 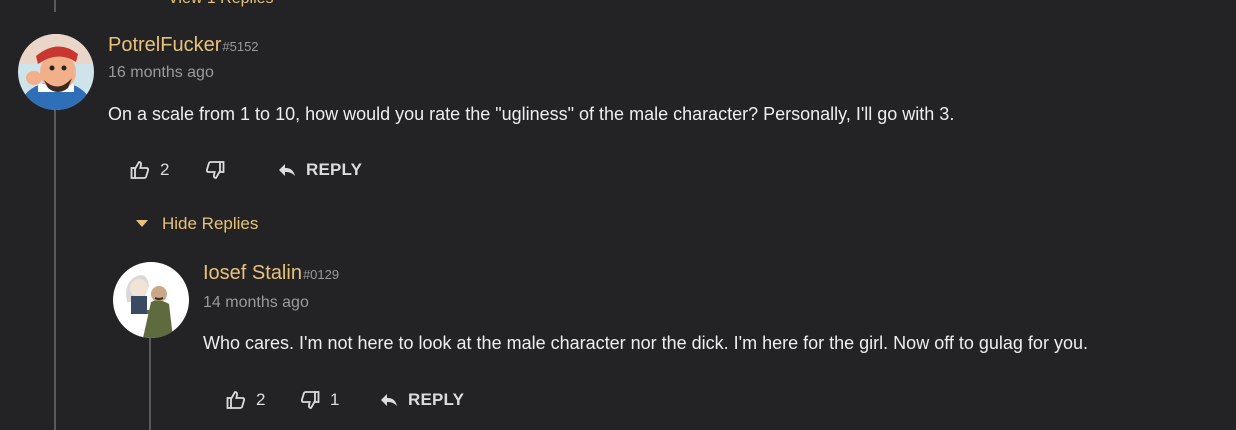 What do you see at coordinates (256, 302) in the screenshot?
I see `timestamp: 14 months ago` at bounding box center [256, 302].